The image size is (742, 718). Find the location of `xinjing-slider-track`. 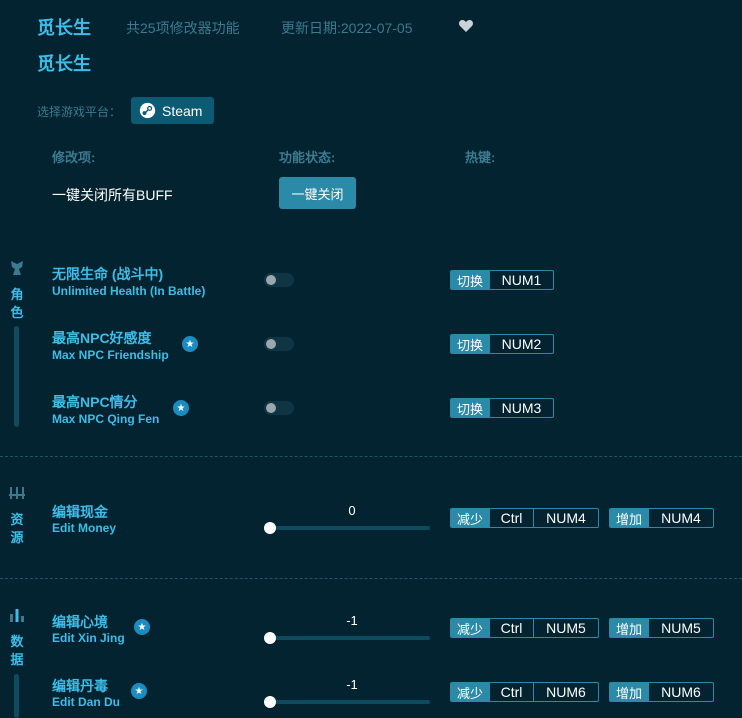

xinjing-slider-track is located at coordinates (350, 638).